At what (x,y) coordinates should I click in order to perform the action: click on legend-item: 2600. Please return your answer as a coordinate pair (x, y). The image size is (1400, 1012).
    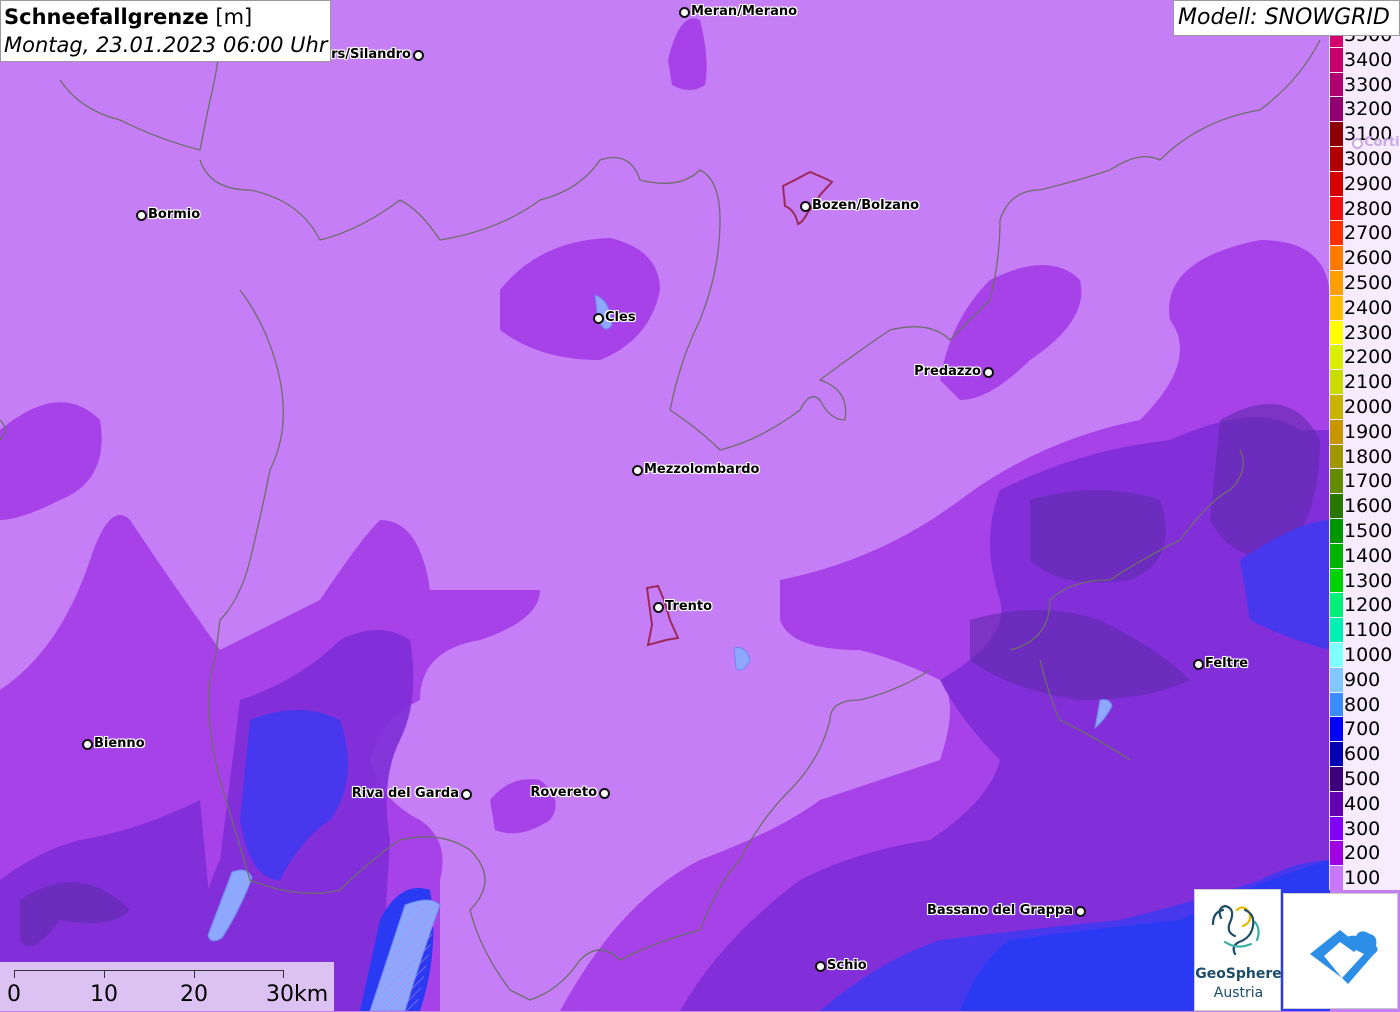
    Looking at the image, I should click on (1364, 258).